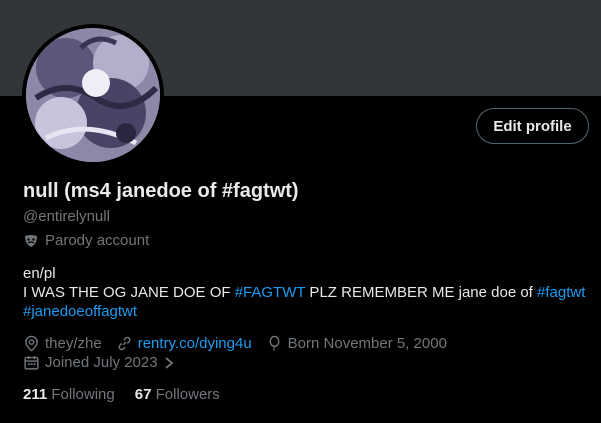 The height and width of the screenshot is (423, 601). I want to click on location-item: they/zhe, so click(62, 343).